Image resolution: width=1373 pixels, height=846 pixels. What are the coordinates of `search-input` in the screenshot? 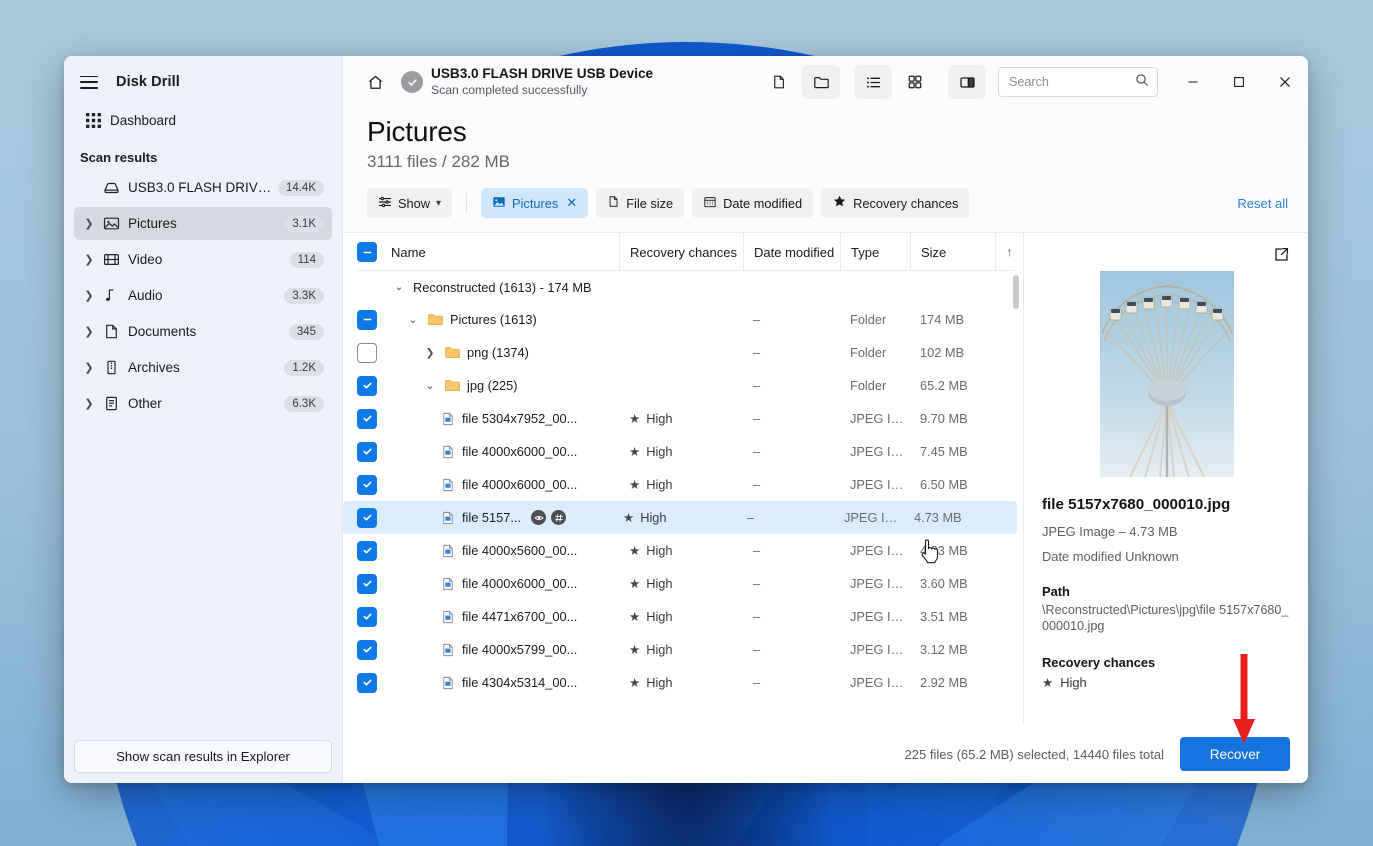 It's located at (1069, 82).